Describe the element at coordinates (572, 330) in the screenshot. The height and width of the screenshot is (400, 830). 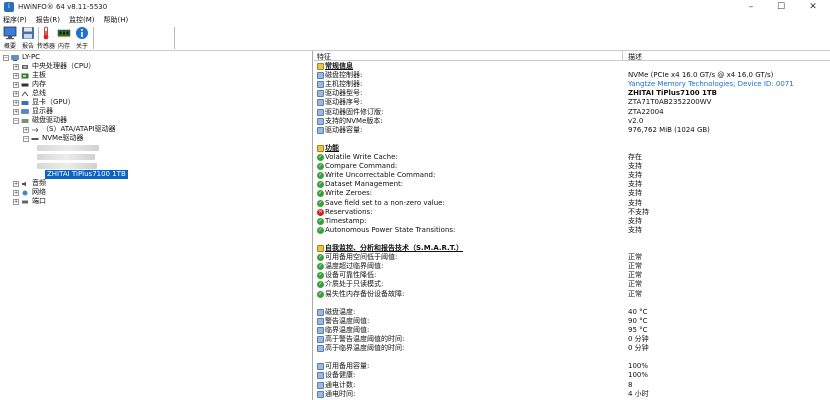
I see `detail-row: 临界温度阈值: 95 °C` at that location.